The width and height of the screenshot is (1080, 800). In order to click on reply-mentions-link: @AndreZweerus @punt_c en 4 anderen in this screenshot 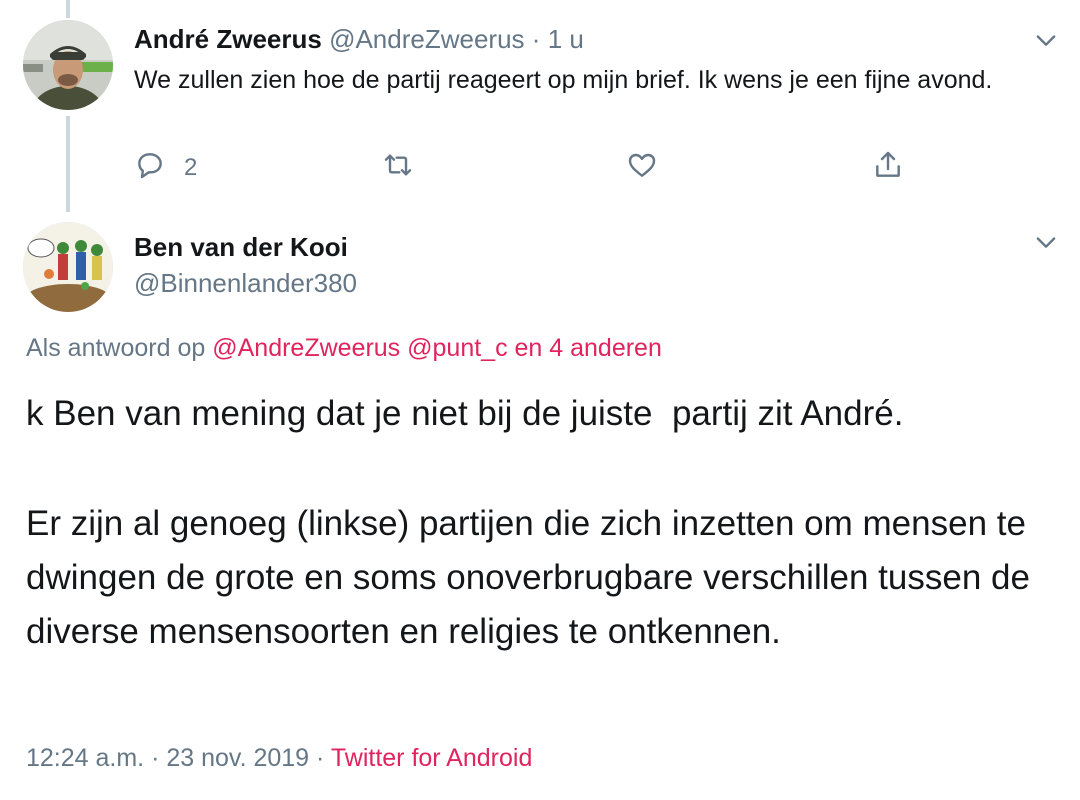, I will do `click(437, 348)`.